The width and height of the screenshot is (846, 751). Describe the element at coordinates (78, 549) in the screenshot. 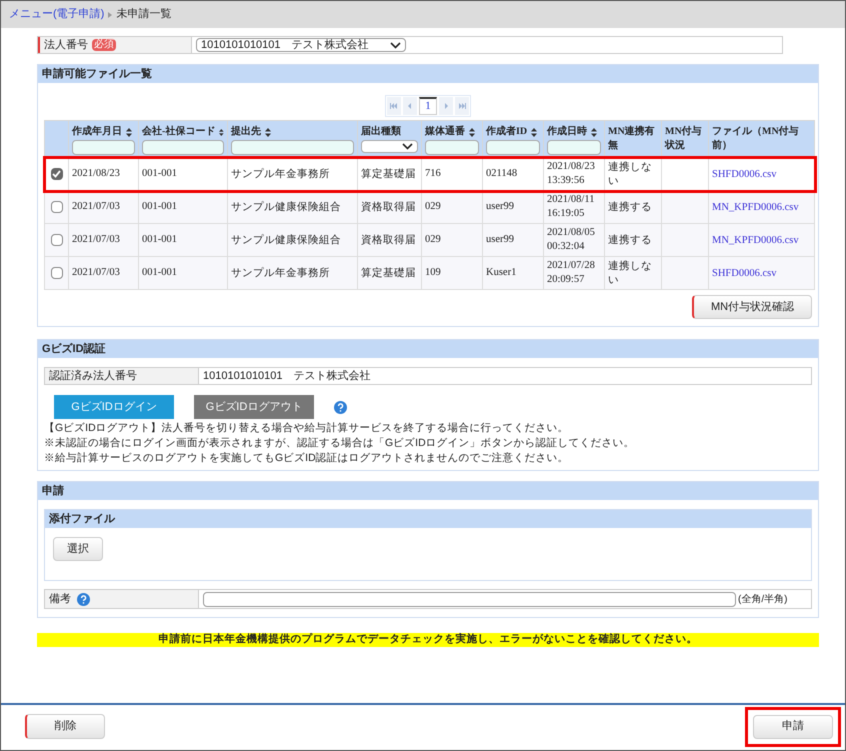

I see `select-file-button: 選択` at that location.